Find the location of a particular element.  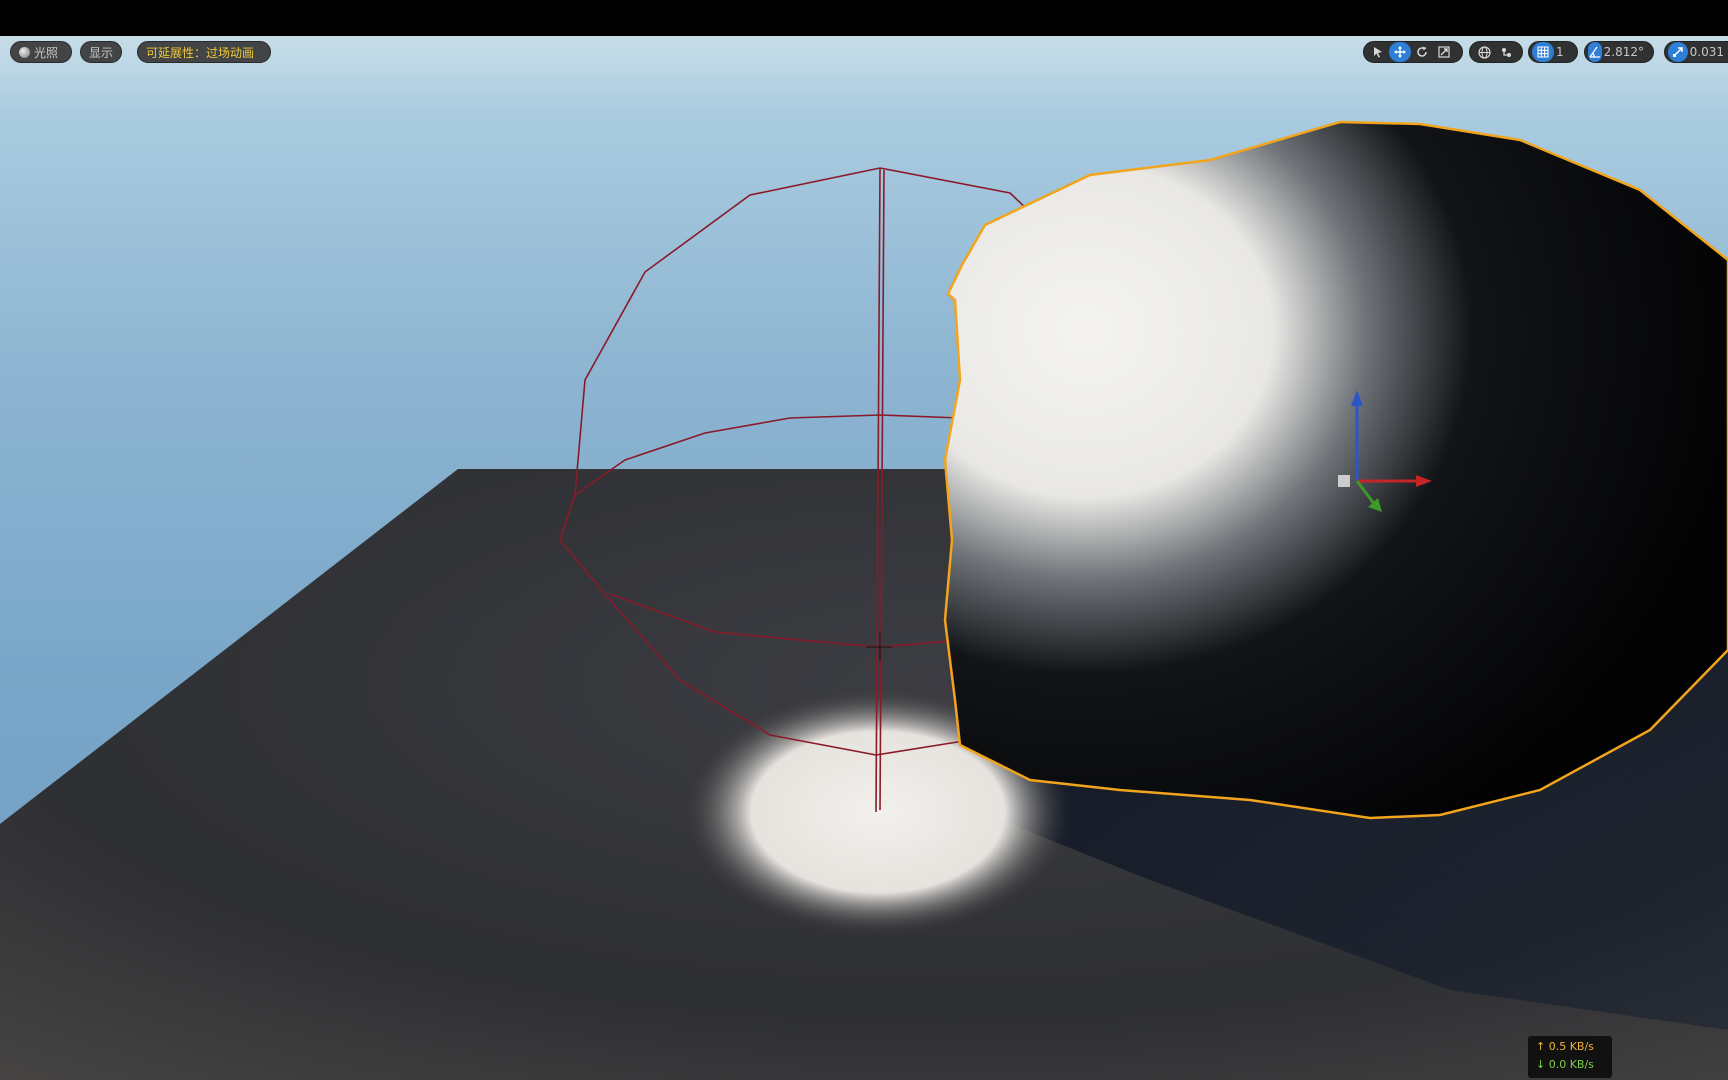

scale-snap-group: 0.031 is located at coordinates (1696, 52).